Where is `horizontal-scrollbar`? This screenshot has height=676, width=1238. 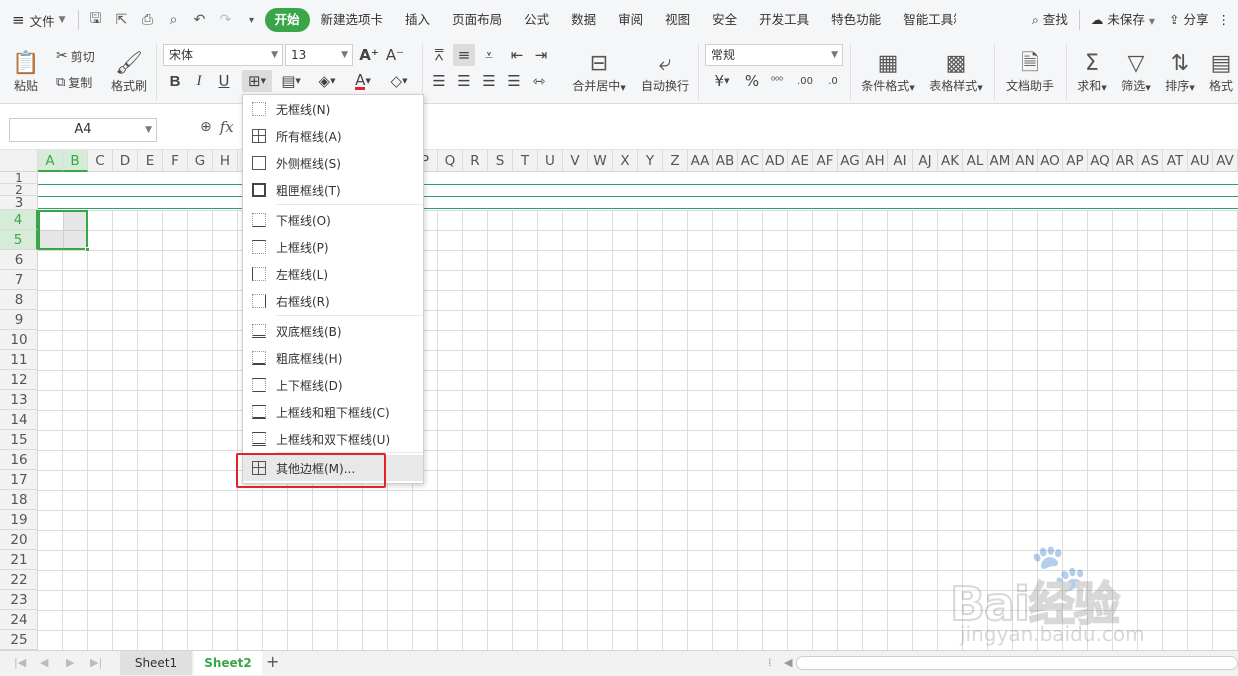 horizontal-scrollbar is located at coordinates (1017, 663).